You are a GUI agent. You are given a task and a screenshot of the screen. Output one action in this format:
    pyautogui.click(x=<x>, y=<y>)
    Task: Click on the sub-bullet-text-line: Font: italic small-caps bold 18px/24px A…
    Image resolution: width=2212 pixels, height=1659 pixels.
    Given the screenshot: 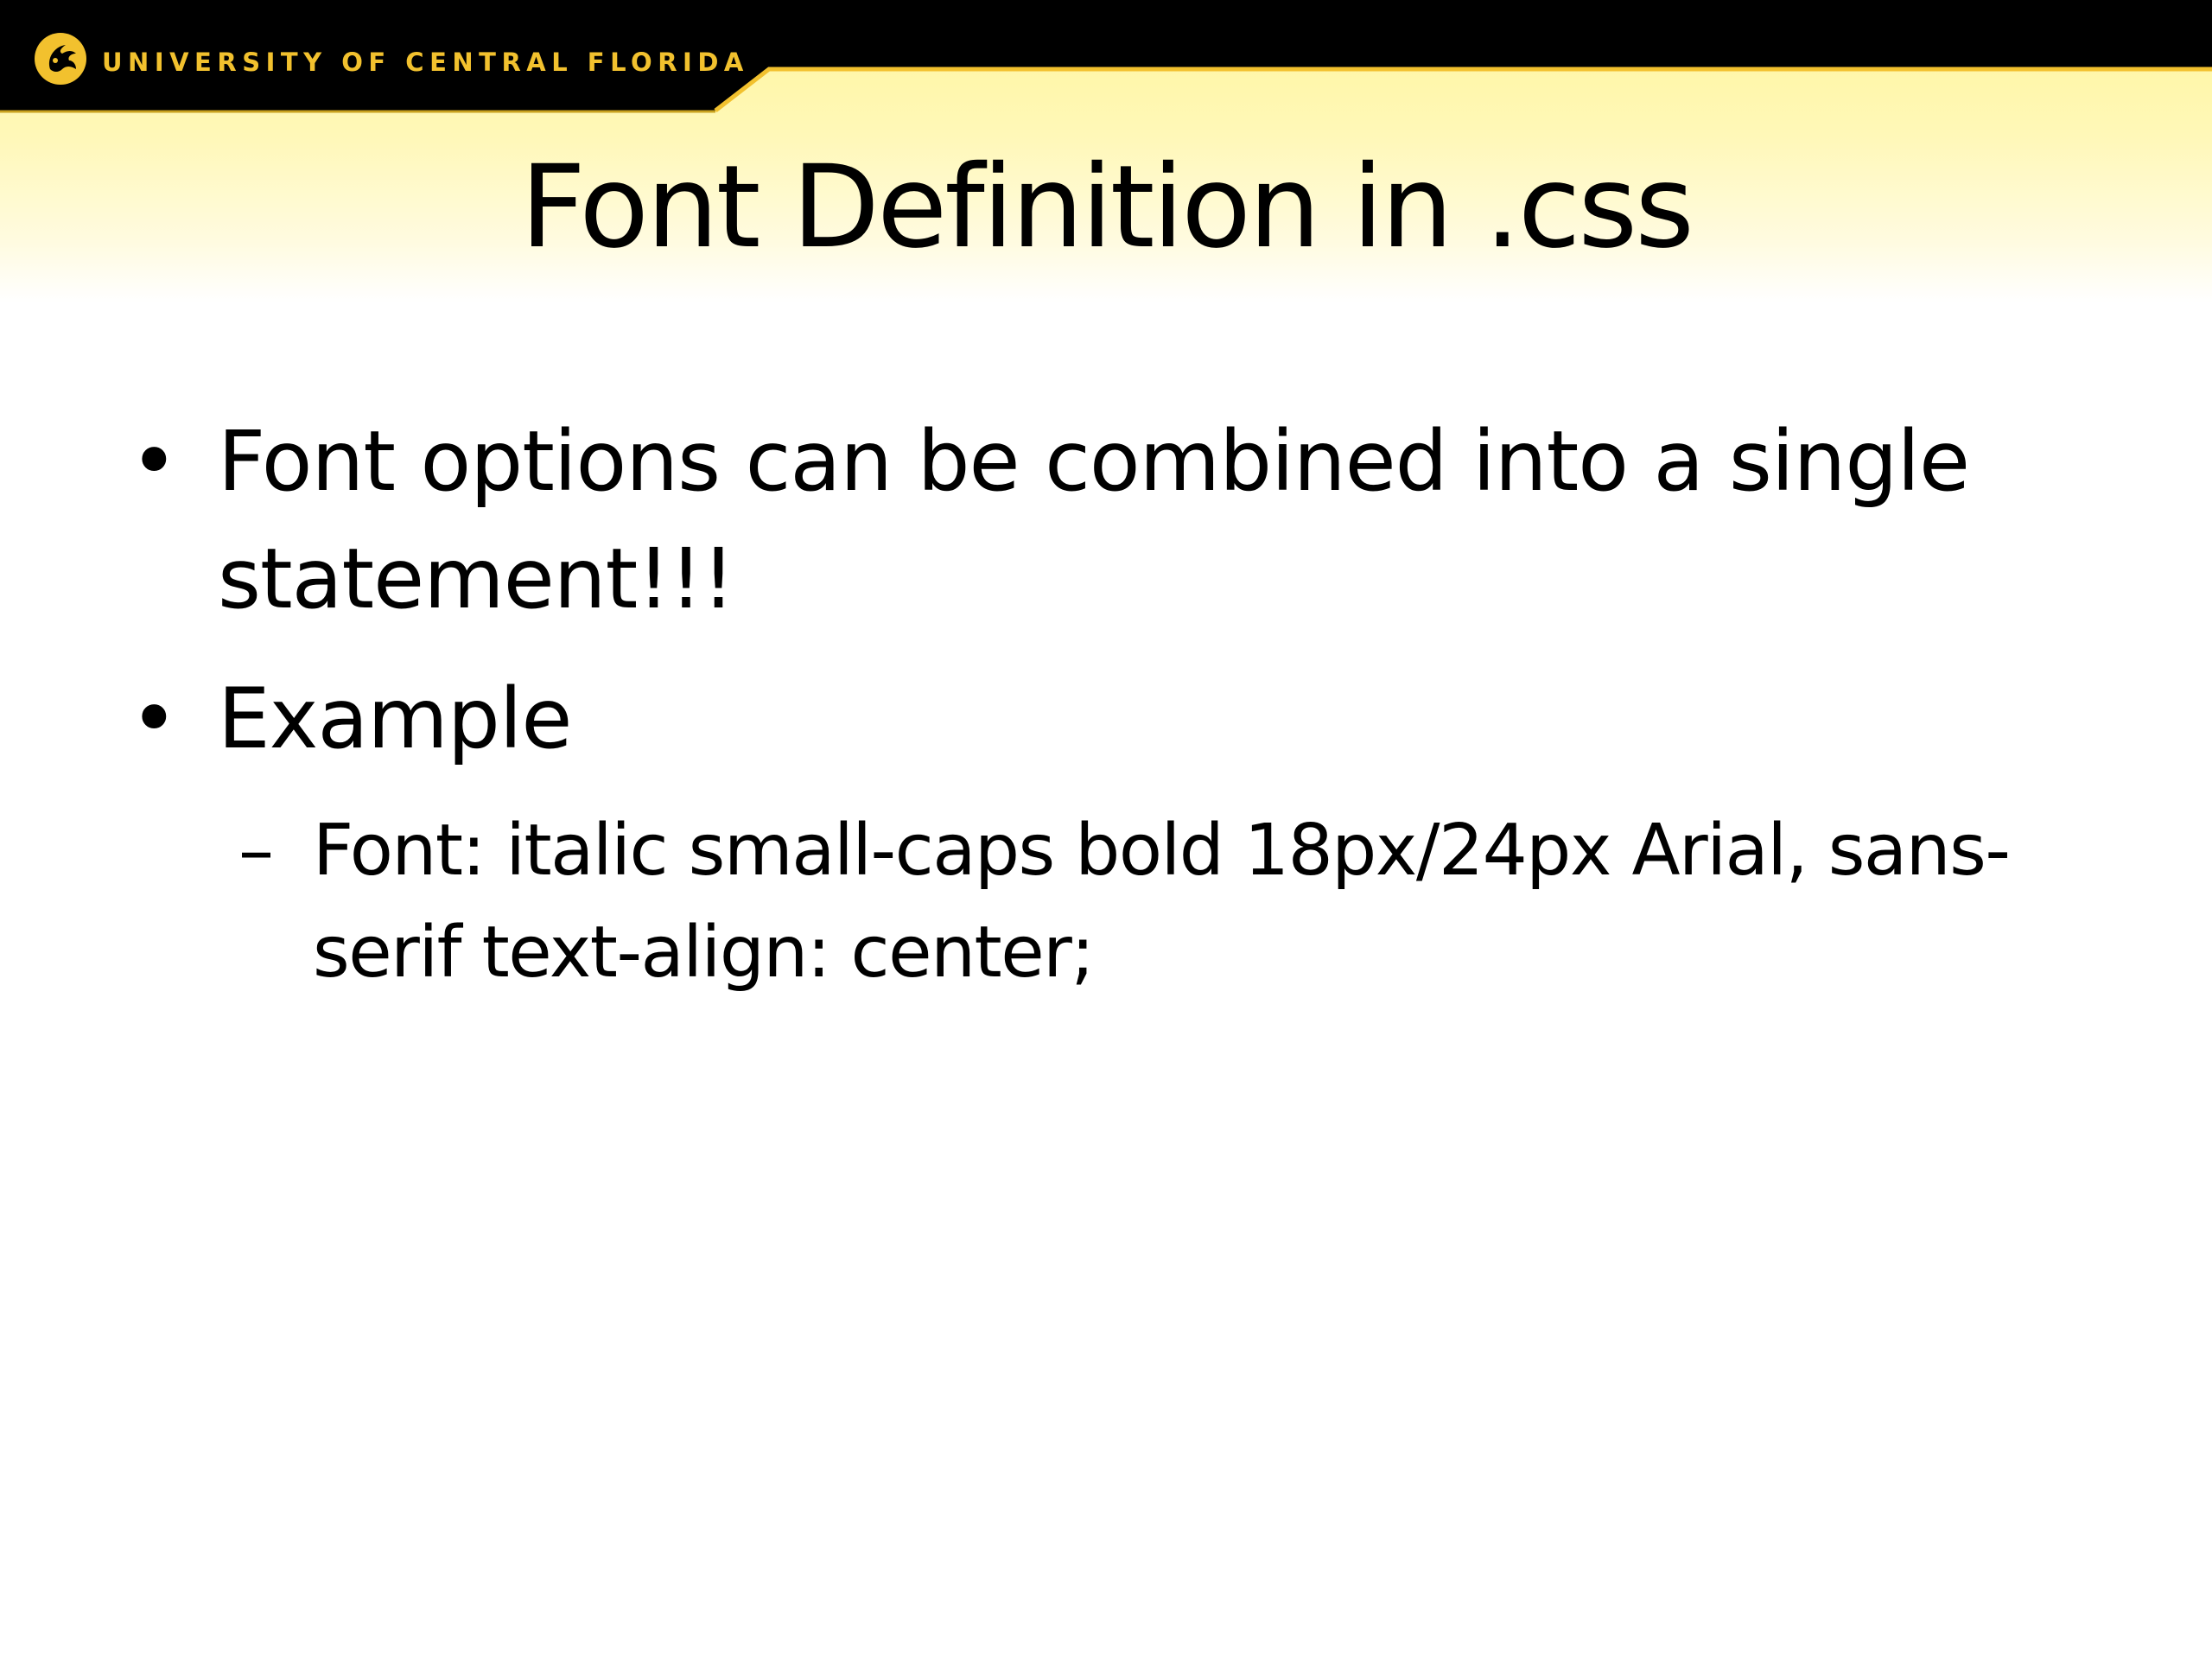 What is the action you would take?
    pyautogui.click(x=1162, y=851)
    